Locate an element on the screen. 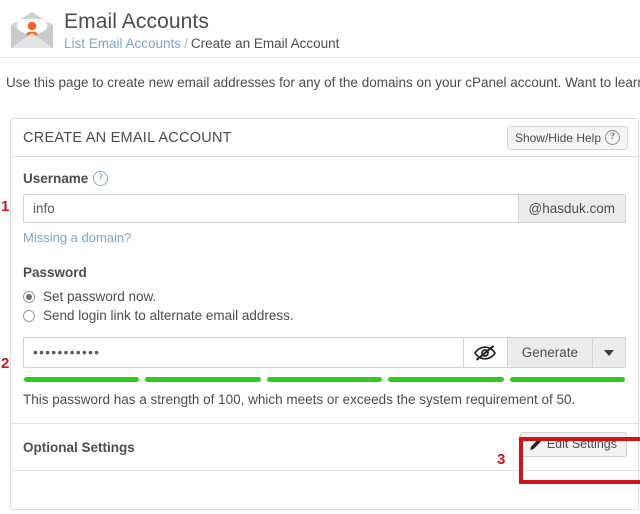 The width and height of the screenshot is (640, 514). radio-label-set-password-now: Set password now. is located at coordinates (100, 296).